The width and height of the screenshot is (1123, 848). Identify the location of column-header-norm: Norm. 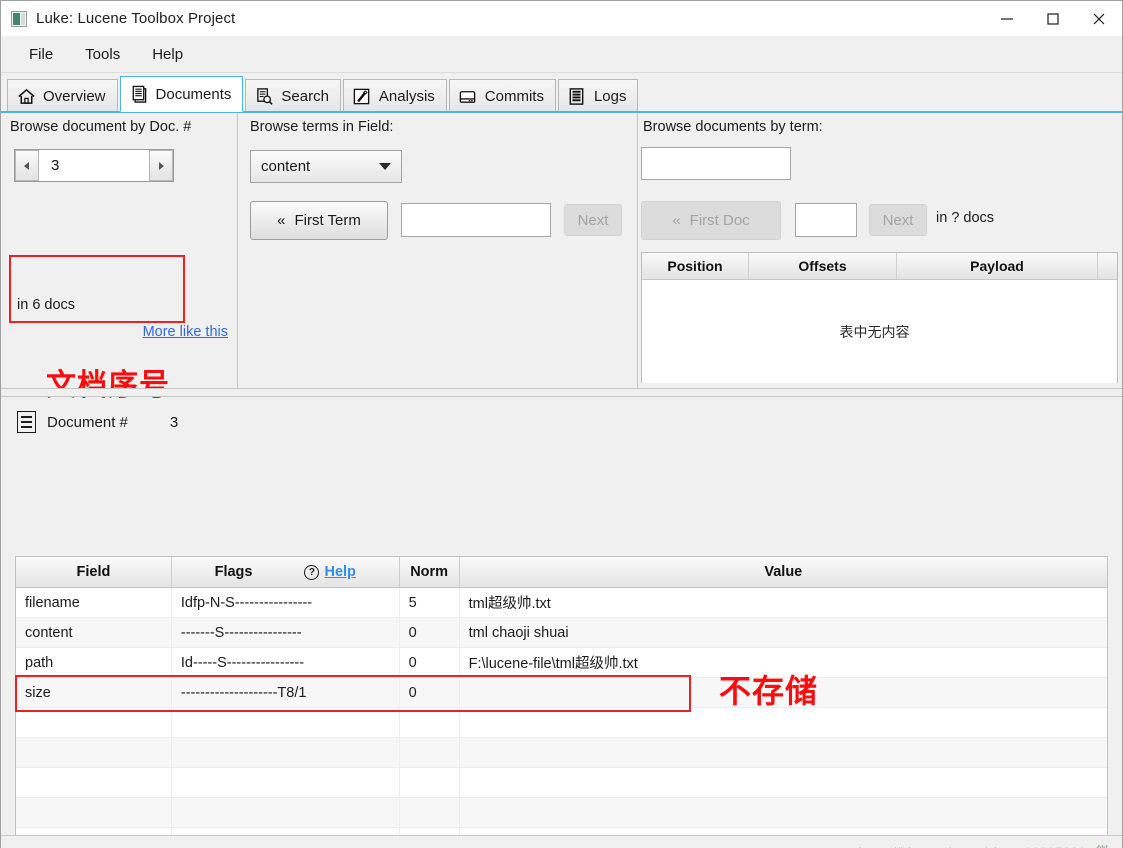
(430, 572).